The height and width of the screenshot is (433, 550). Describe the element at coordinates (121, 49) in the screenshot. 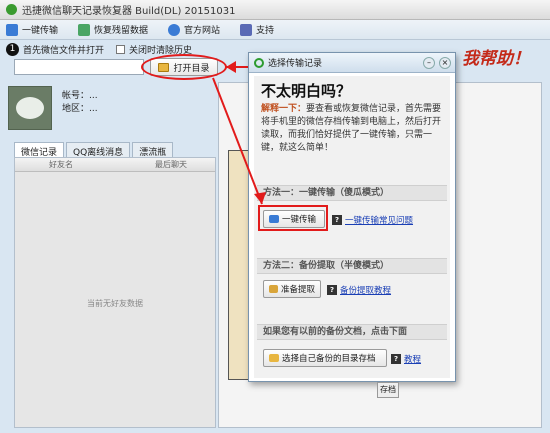

I see `clear-history-checkbox` at that location.